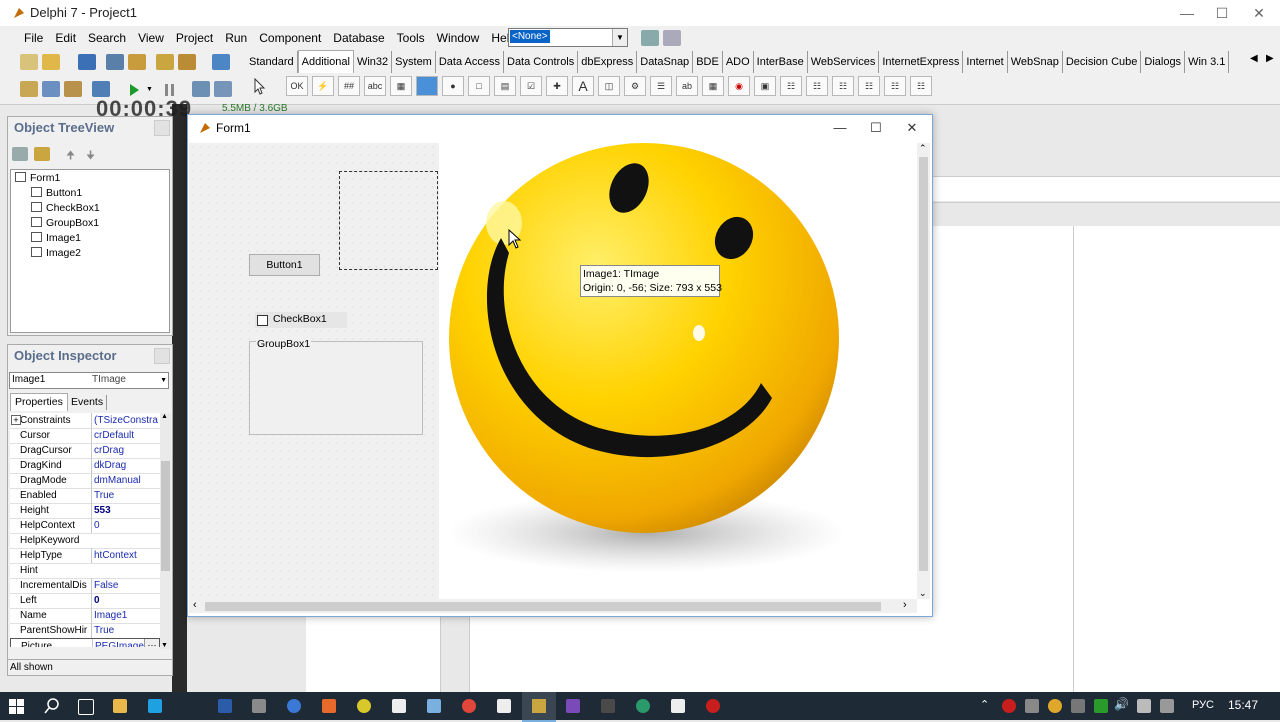 The width and height of the screenshot is (1280, 722). What do you see at coordinates (125, 420) in the screenshot?
I see `prop-value: (TSizeConstra` at bounding box center [125, 420].